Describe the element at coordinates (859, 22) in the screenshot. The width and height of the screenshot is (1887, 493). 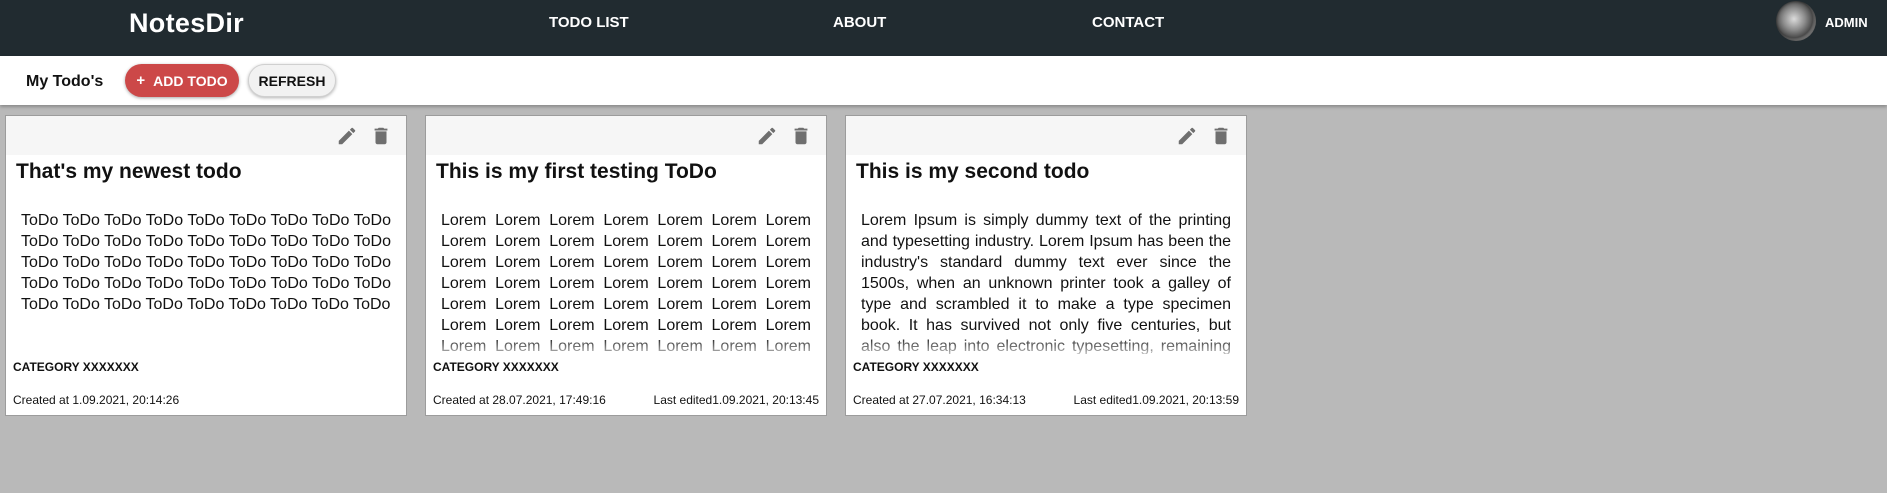
I see `nav-link-about: ABOUT` at that location.